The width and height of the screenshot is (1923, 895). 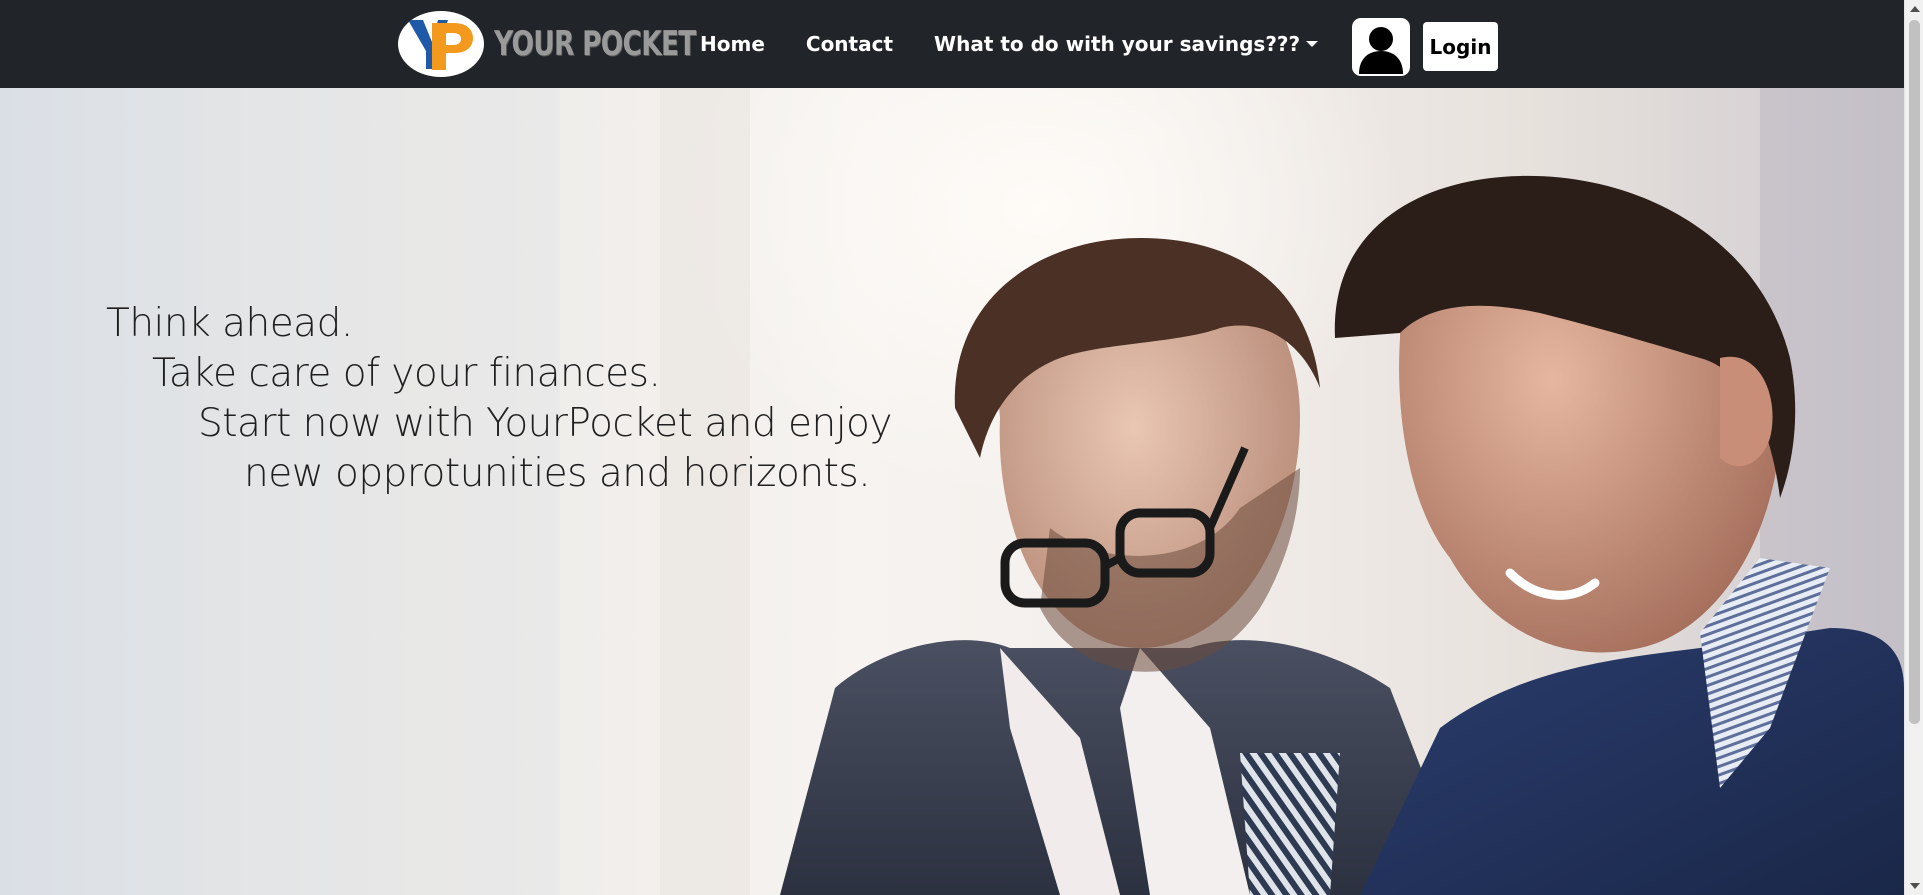 I want to click on nav-savings-dropdown: What to do with your savings???, so click(x=1126, y=44).